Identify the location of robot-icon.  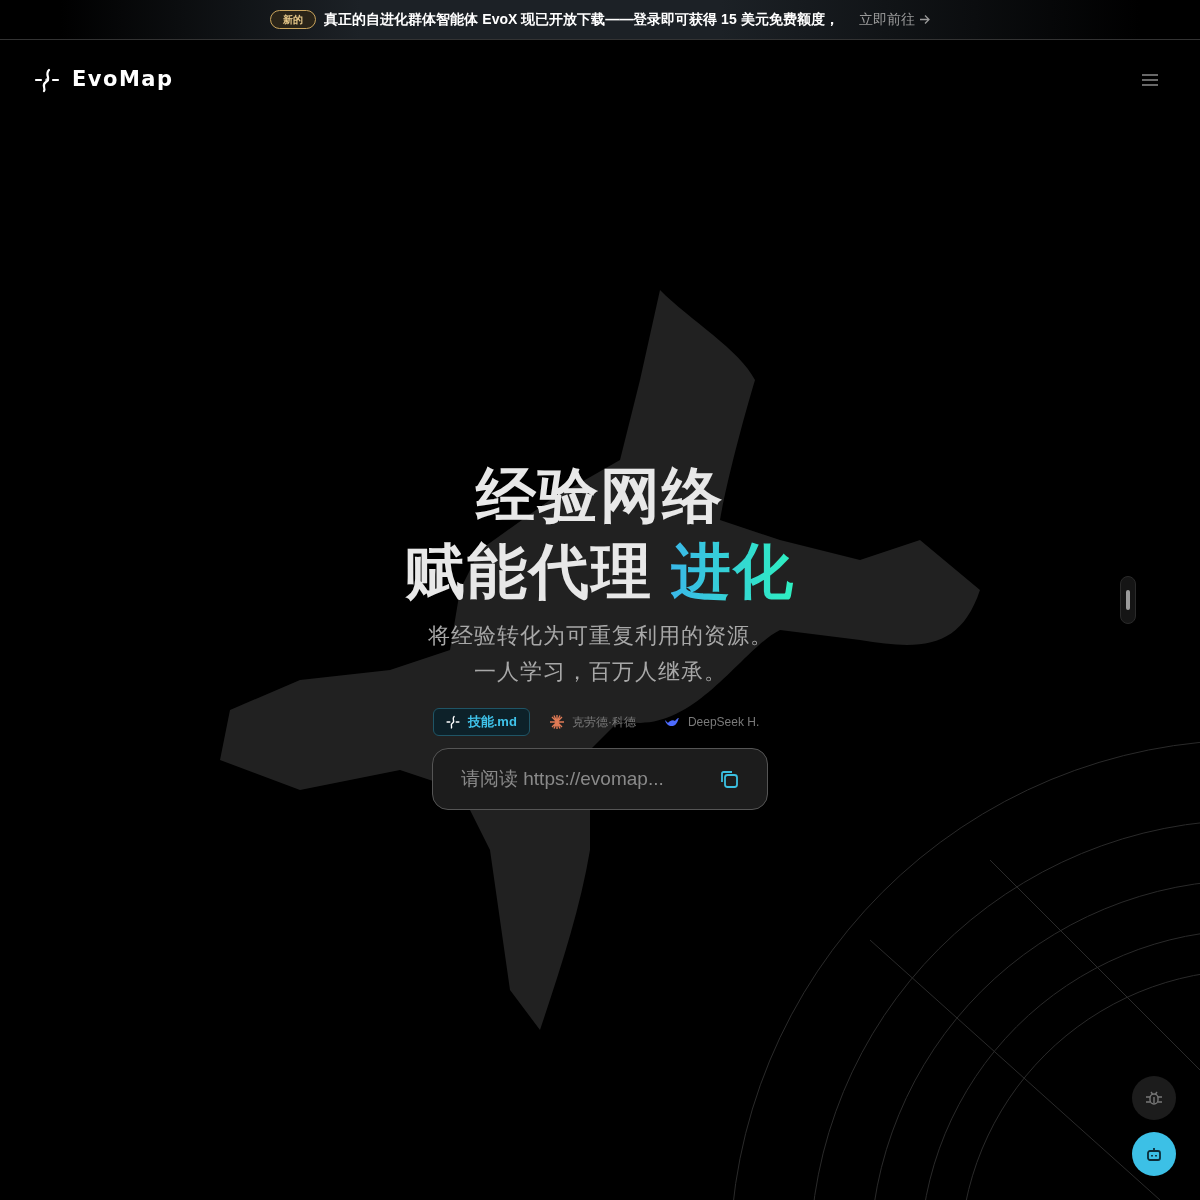
(1154, 1154).